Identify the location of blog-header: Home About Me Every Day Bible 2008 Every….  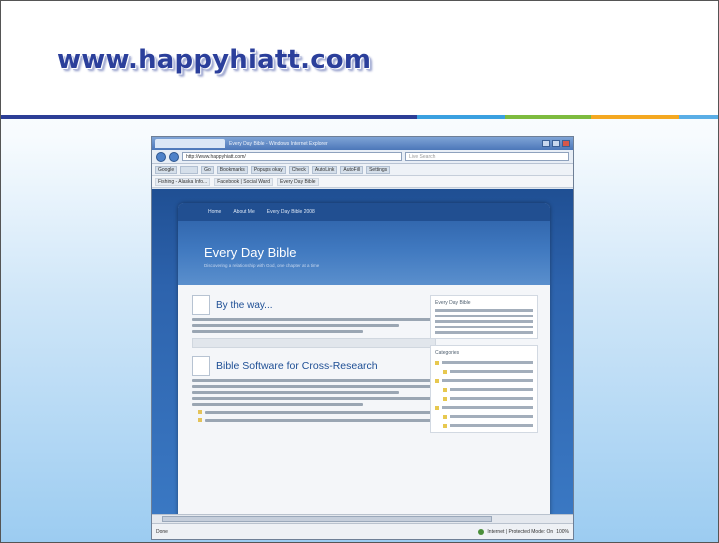
(364, 244).